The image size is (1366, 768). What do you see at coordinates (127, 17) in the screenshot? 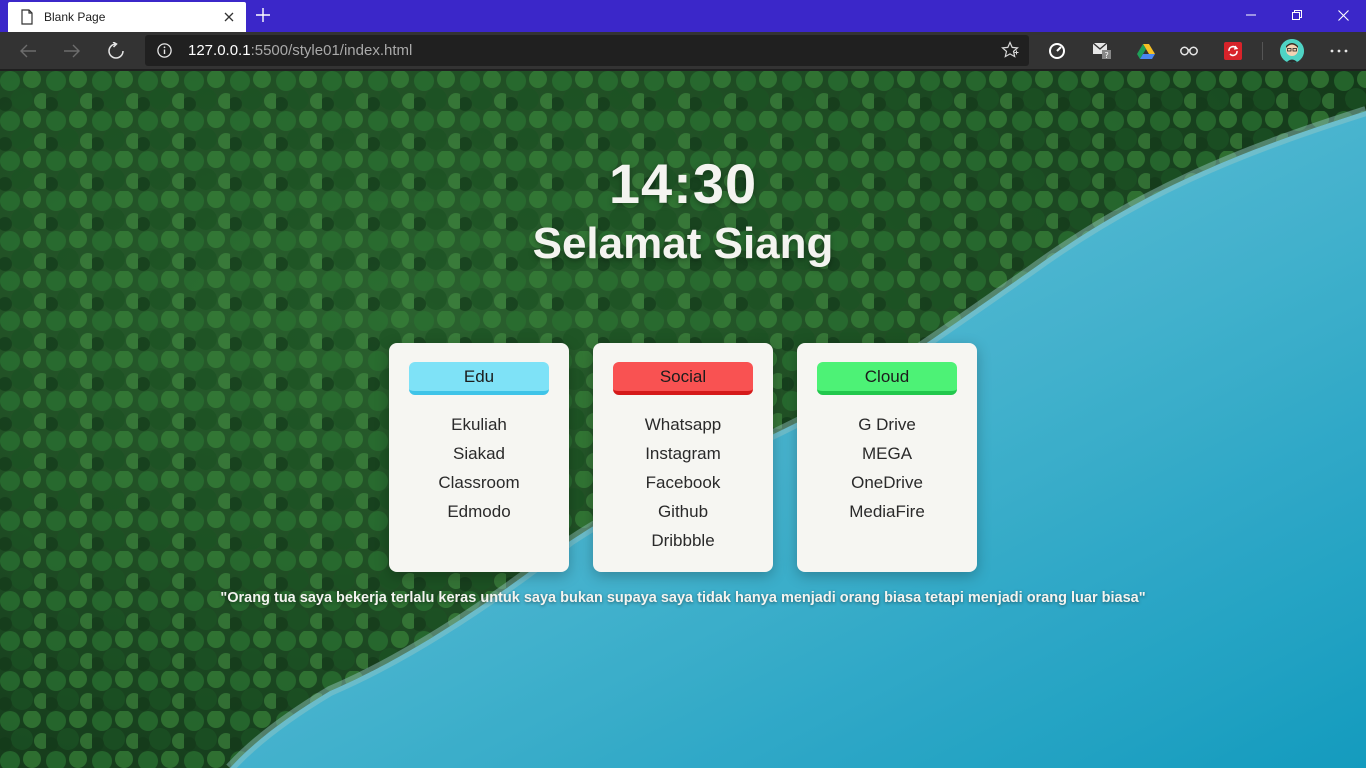
I see `tab-blank-page: Blank Page` at bounding box center [127, 17].